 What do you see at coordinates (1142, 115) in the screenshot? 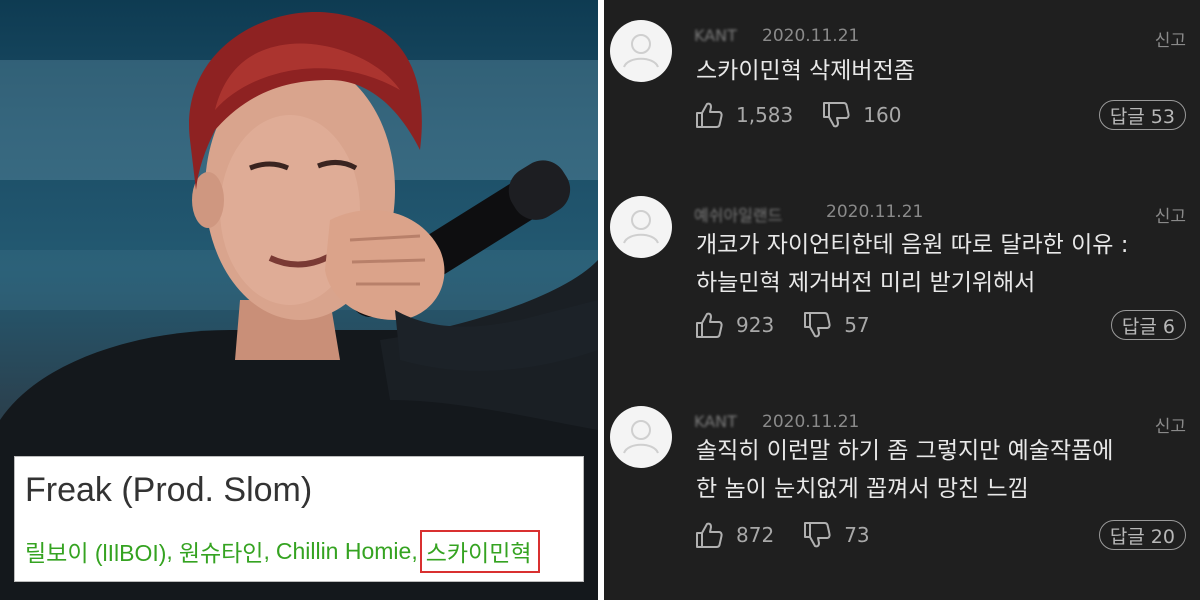
I see `reply-button: 답글 53` at bounding box center [1142, 115].